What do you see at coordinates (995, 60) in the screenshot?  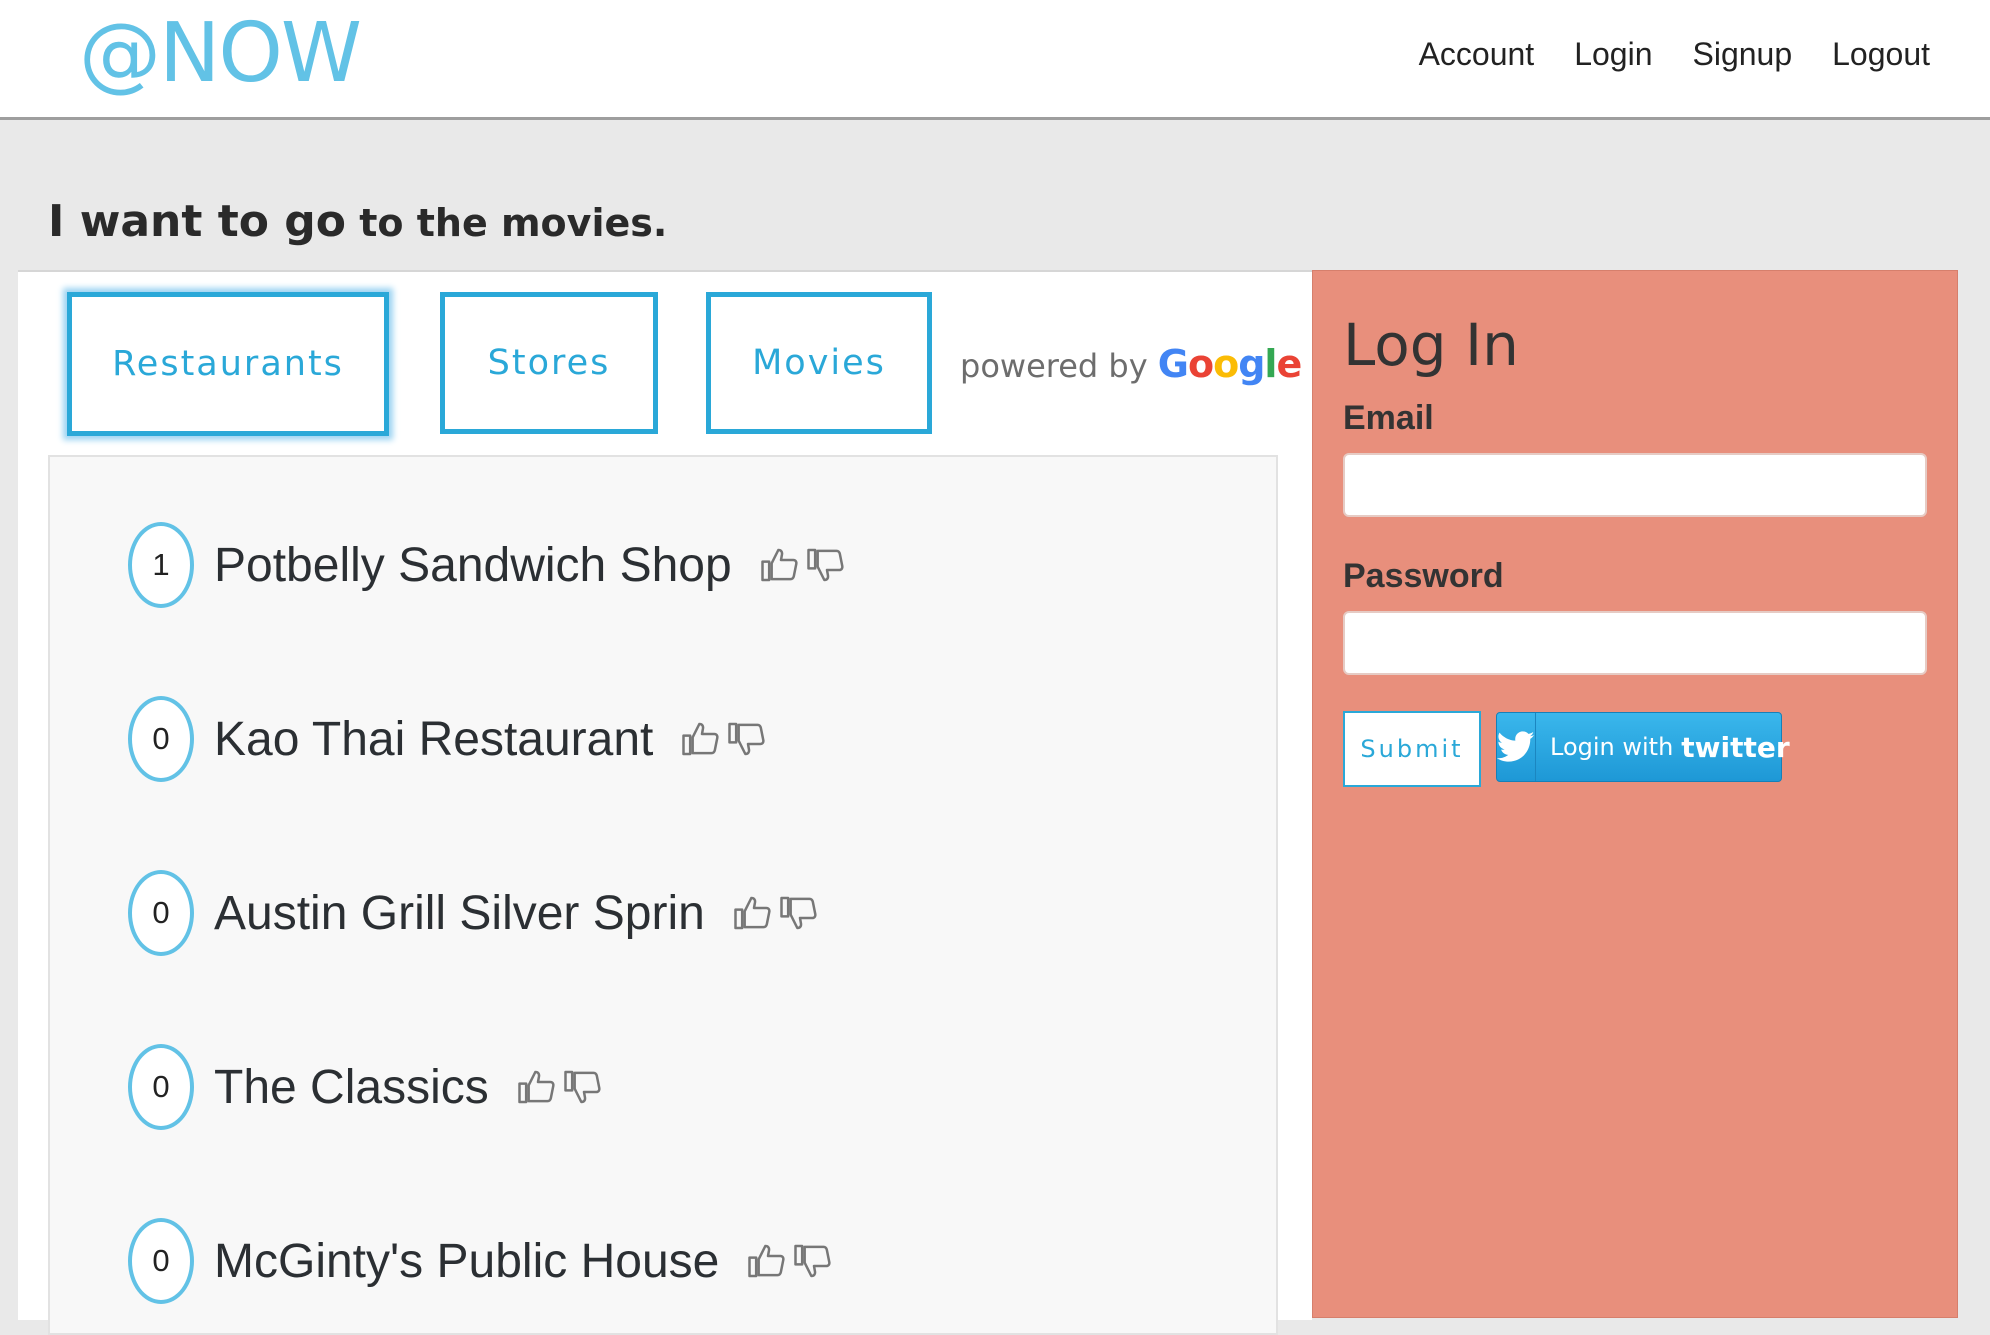 I see `top-navbar: @NOW Account Login Signup Logout` at bounding box center [995, 60].